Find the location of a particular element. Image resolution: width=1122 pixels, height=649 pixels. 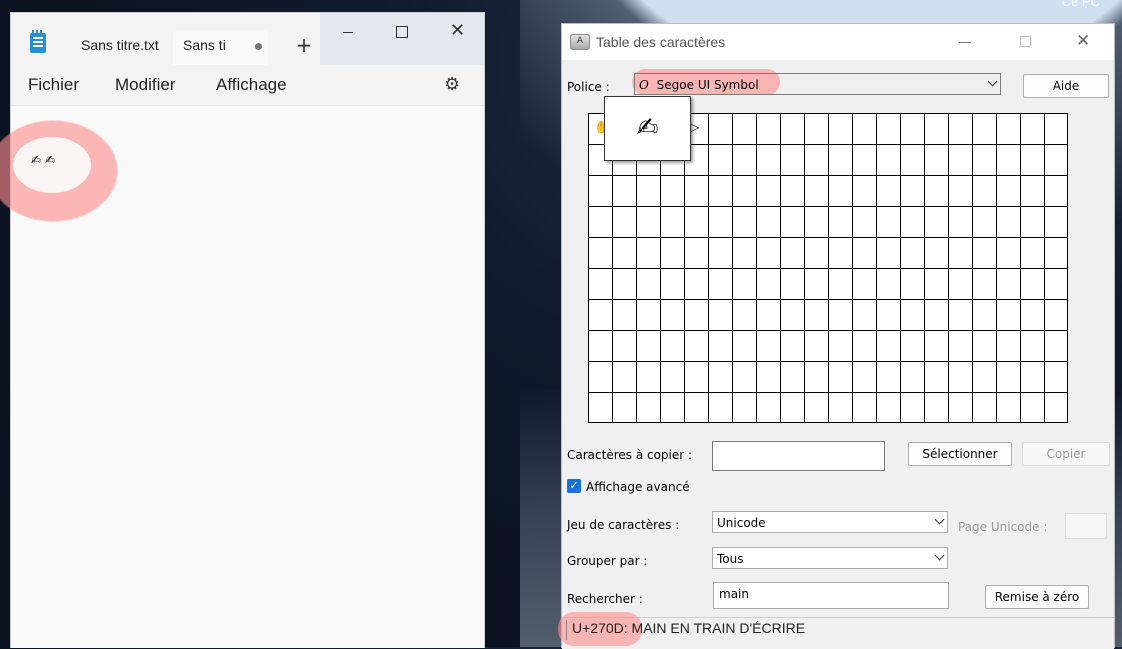

search-input: main is located at coordinates (831, 595).